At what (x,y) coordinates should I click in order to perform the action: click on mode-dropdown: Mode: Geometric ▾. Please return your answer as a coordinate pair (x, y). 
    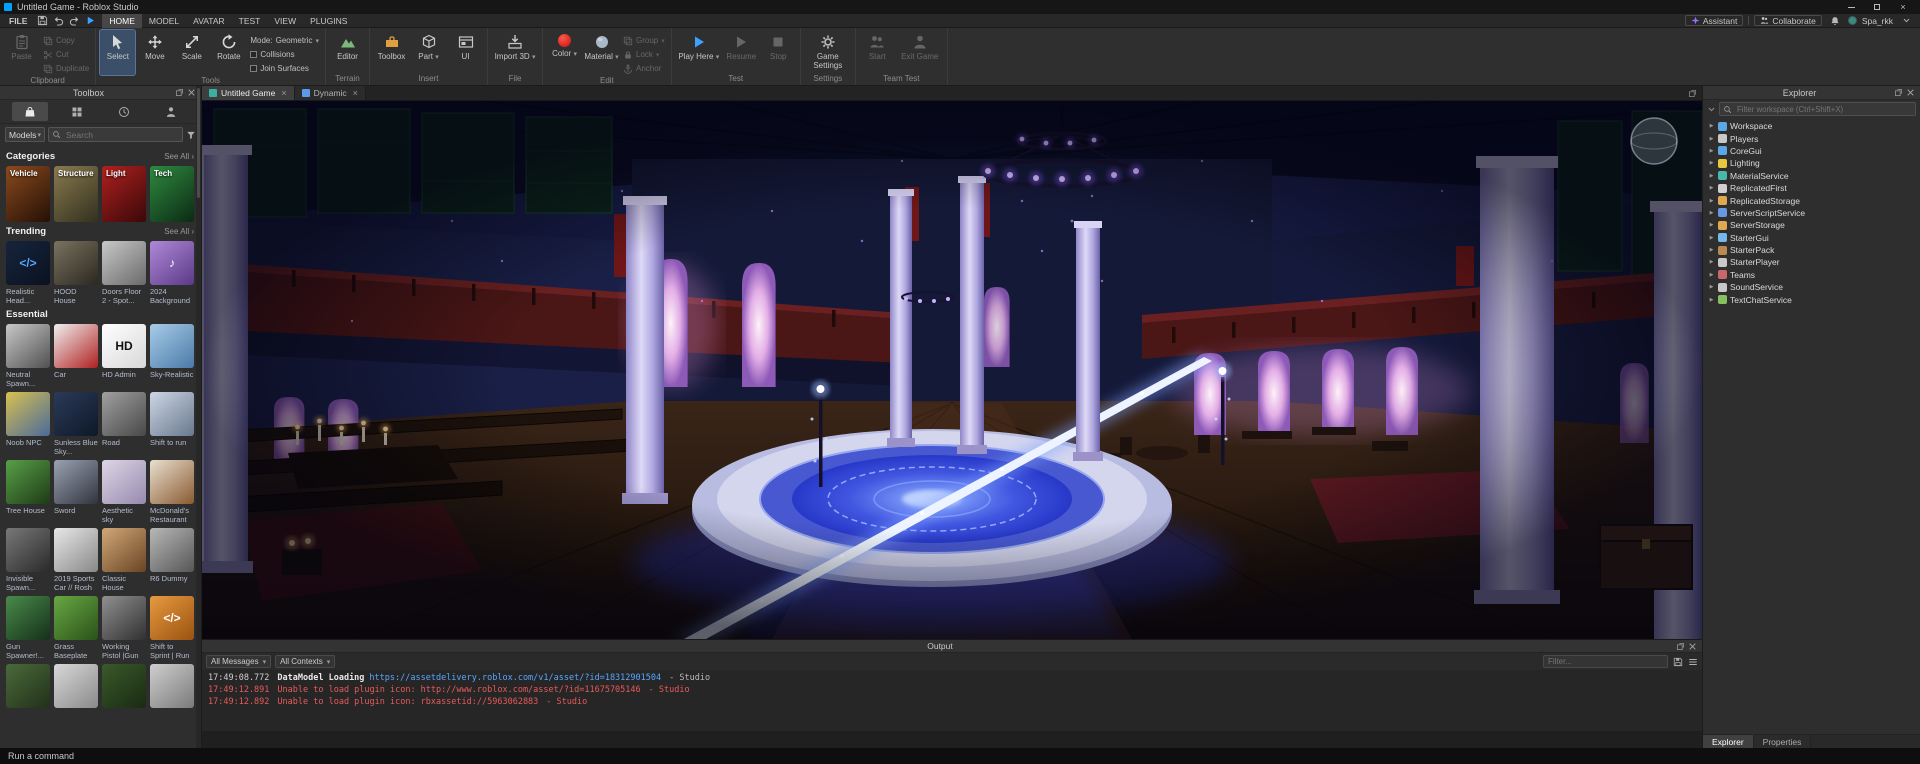
    Looking at the image, I should click on (284, 40).